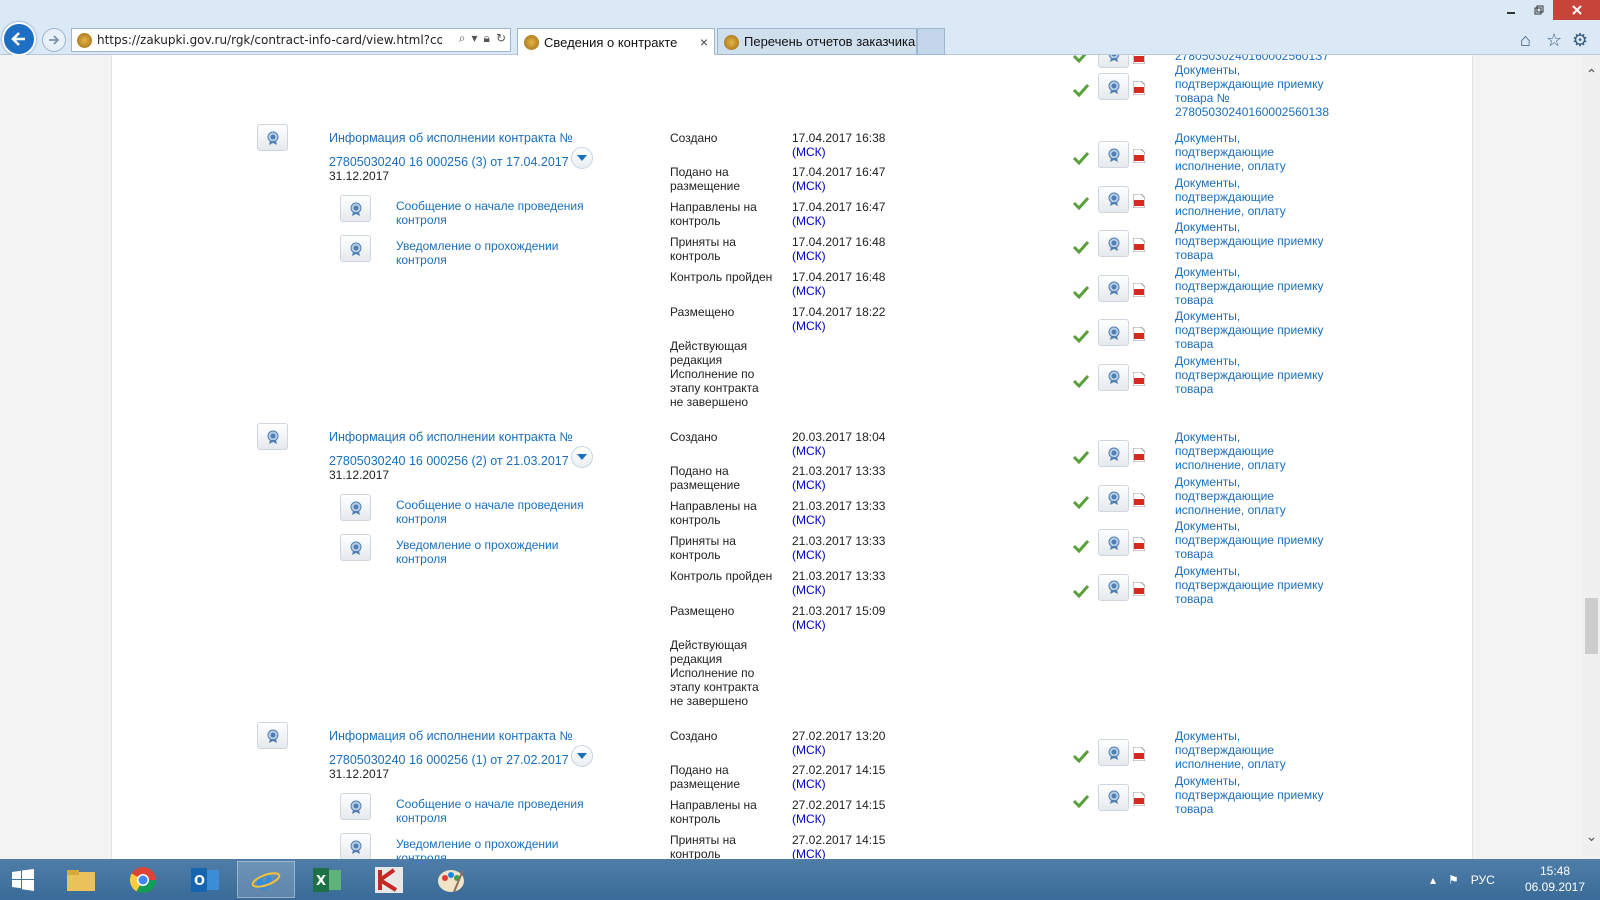 This screenshot has height=900, width=1600. What do you see at coordinates (817, 41) in the screenshot?
I see `tab-customer-reports: Перечень отчетов заказчика` at bounding box center [817, 41].